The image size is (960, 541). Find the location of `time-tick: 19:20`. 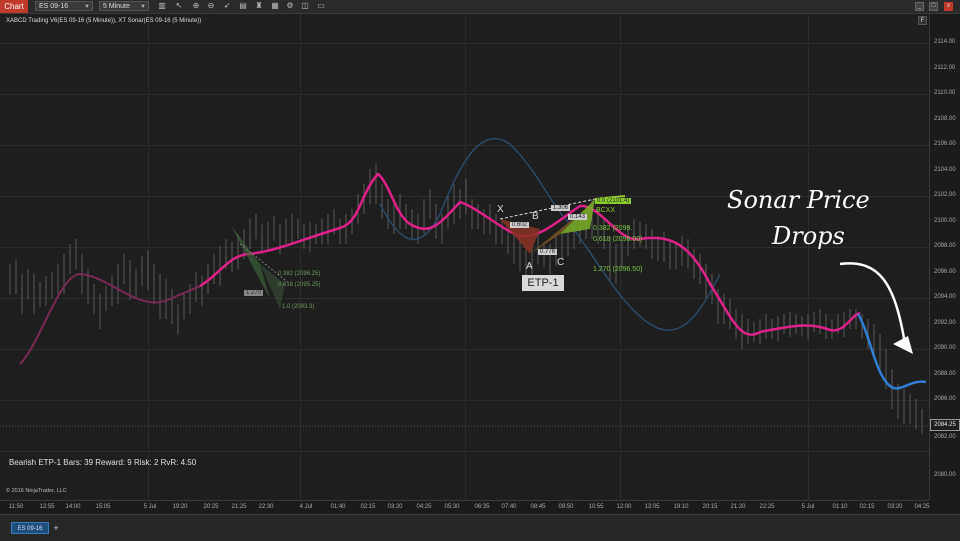

time-tick: 19:20 is located at coordinates (180, 507).